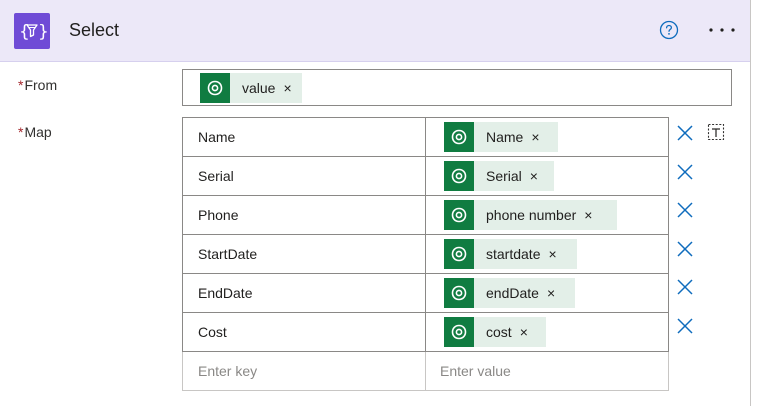 Image resolution: width=757 pixels, height=406 pixels. Describe the element at coordinates (227, 254) in the screenshot. I see `map-key-field: StartDate` at that location.